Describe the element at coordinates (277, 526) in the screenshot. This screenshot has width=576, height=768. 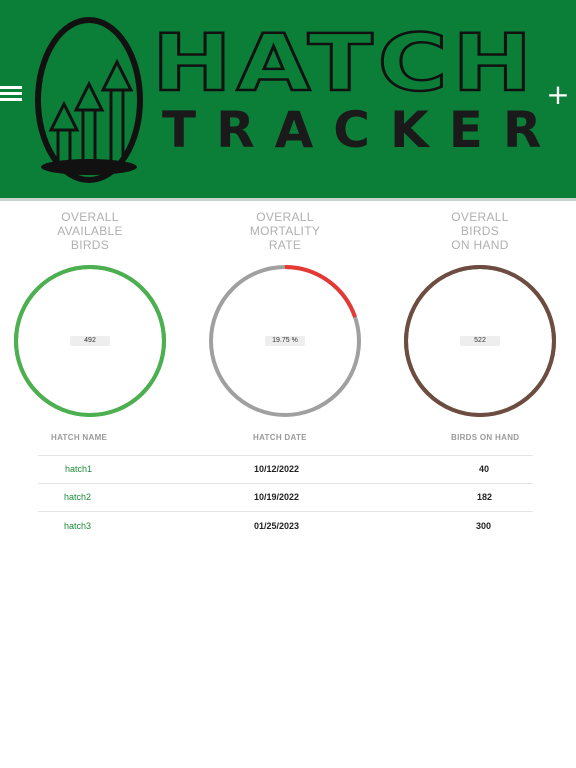
I see `hatch-date: 01/25/2023` at that location.